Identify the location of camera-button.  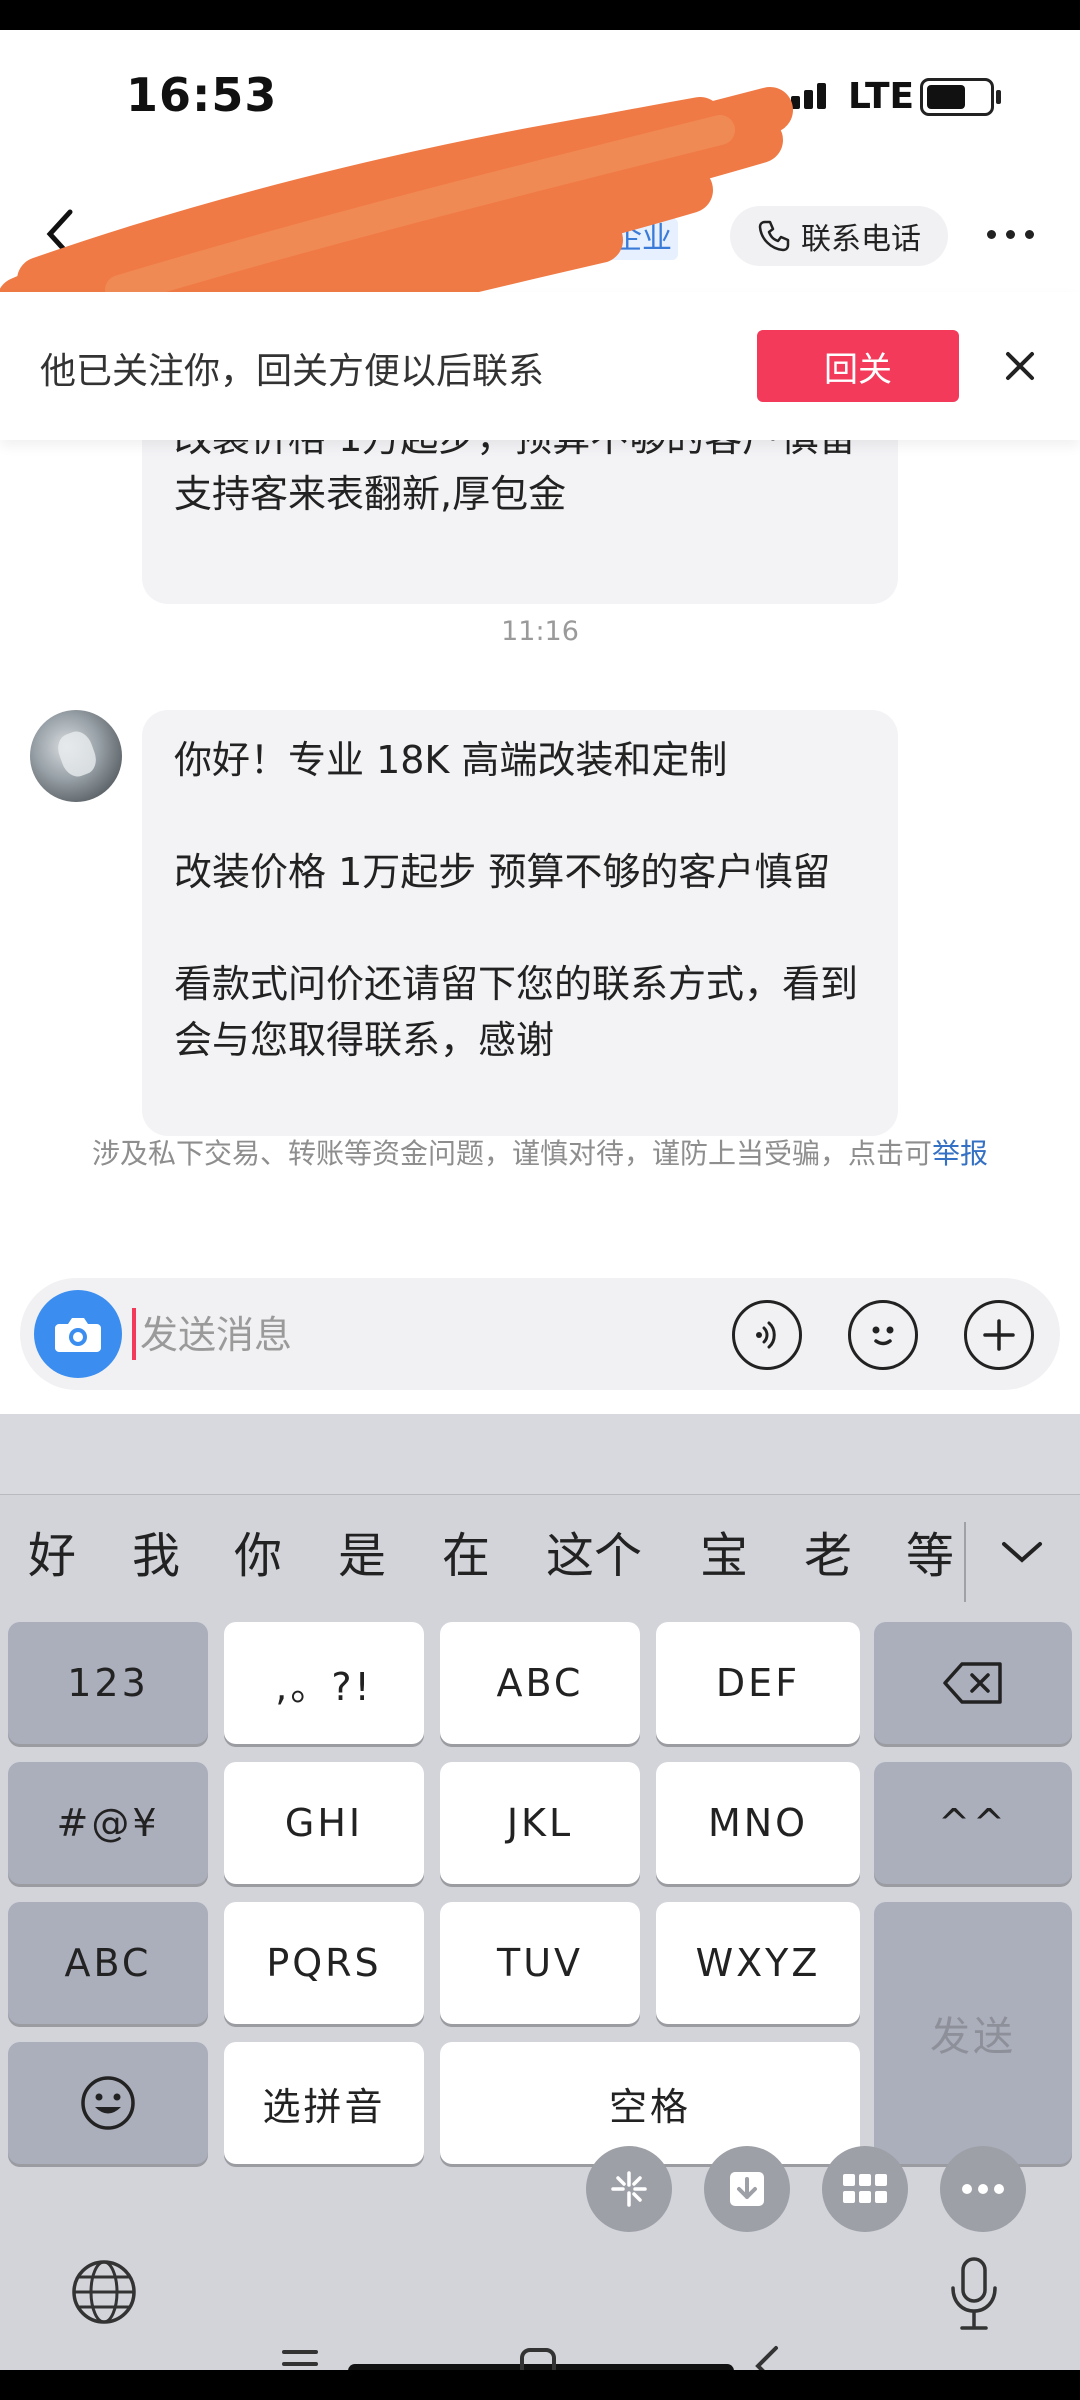
(78, 1334).